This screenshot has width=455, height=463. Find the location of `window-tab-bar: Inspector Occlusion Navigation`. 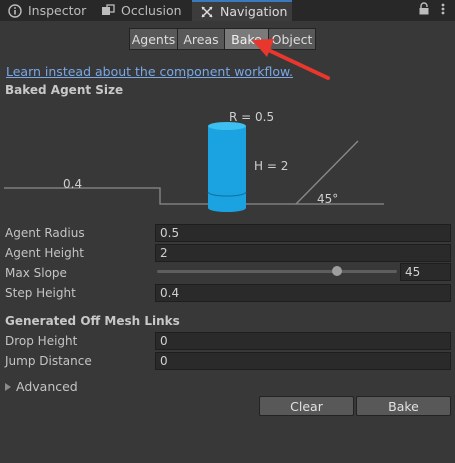

window-tab-bar: Inspector Occlusion Navigation is located at coordinates (227, 10).